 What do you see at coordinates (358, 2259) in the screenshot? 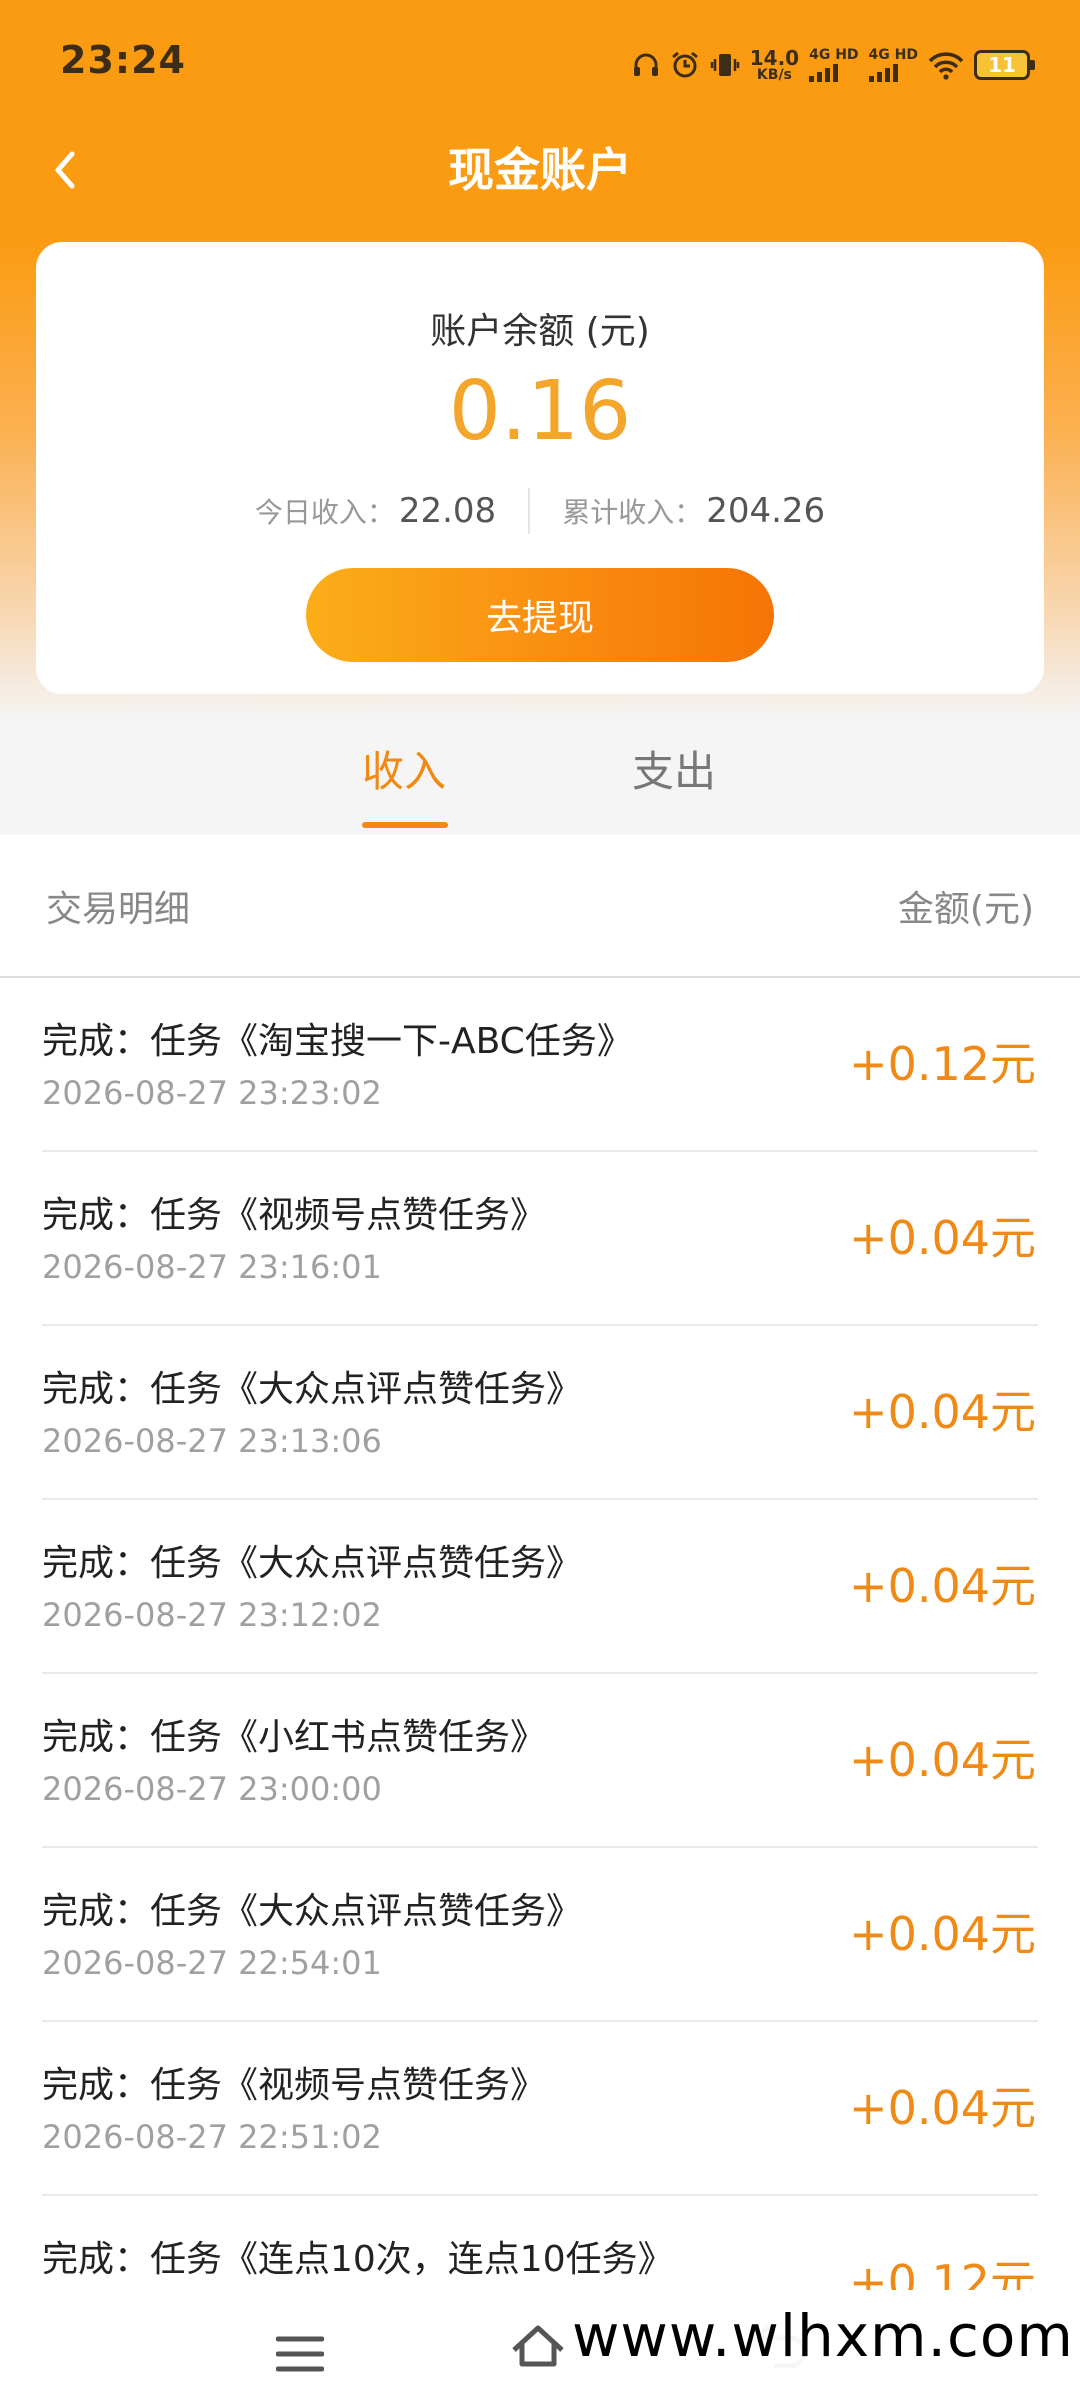
I see `list-item-title: 完成：任务《连点10次，连点10任务》` at bounding box center [358, 2259].